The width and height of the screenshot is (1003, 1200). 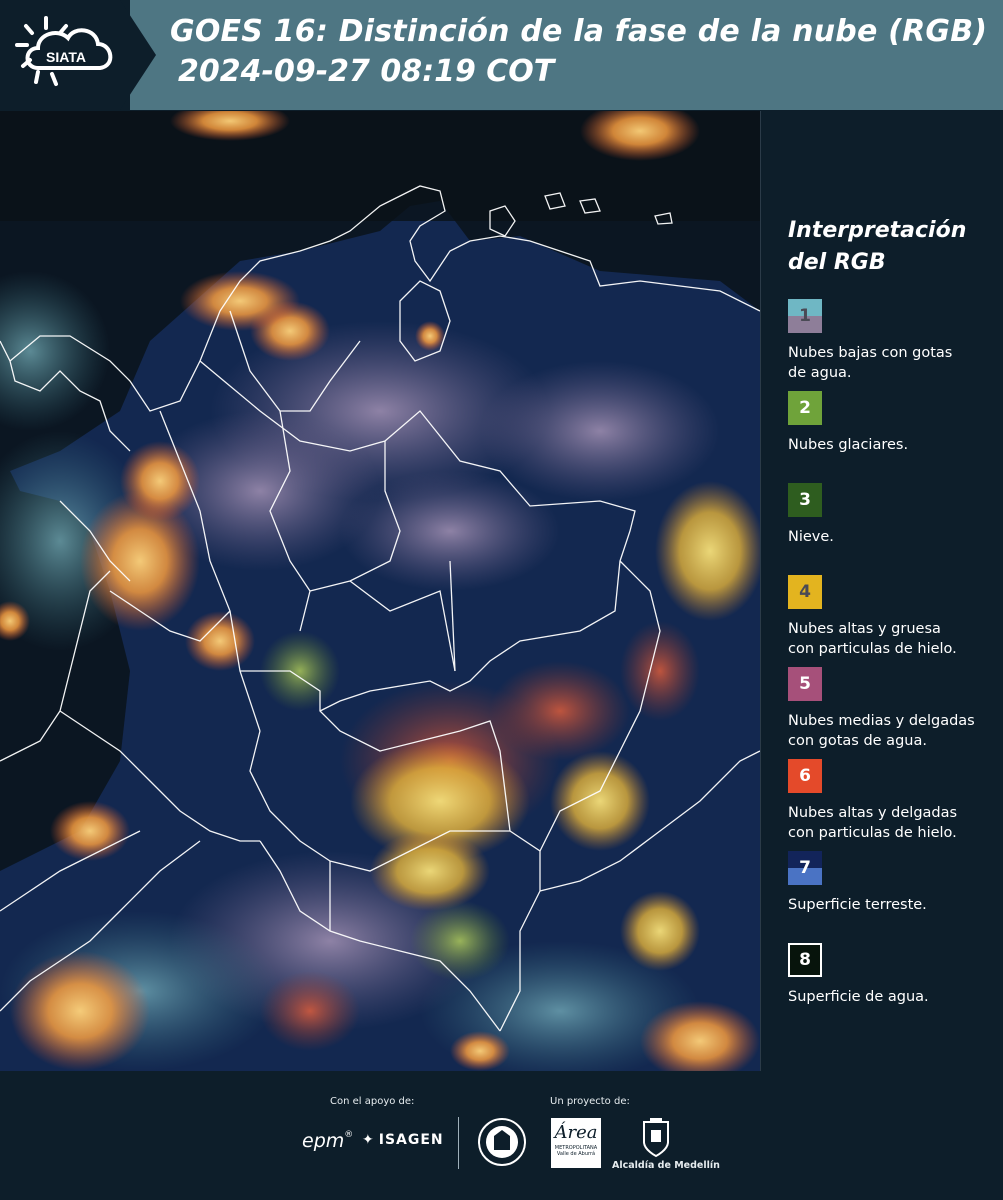 I want to click on footer-divider, so click(x=458, y=1143).